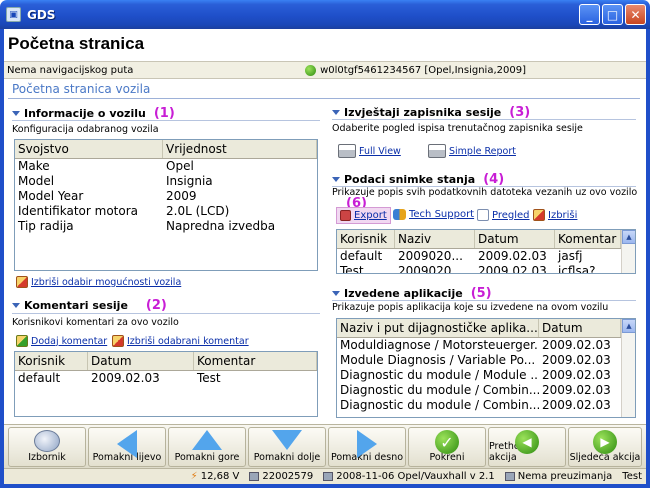 This screenshot has height=488, width=650. Describe the element at coordinates (605, 442) in the screenshot. I see `forward-arrow-icon: ▶` at that location.